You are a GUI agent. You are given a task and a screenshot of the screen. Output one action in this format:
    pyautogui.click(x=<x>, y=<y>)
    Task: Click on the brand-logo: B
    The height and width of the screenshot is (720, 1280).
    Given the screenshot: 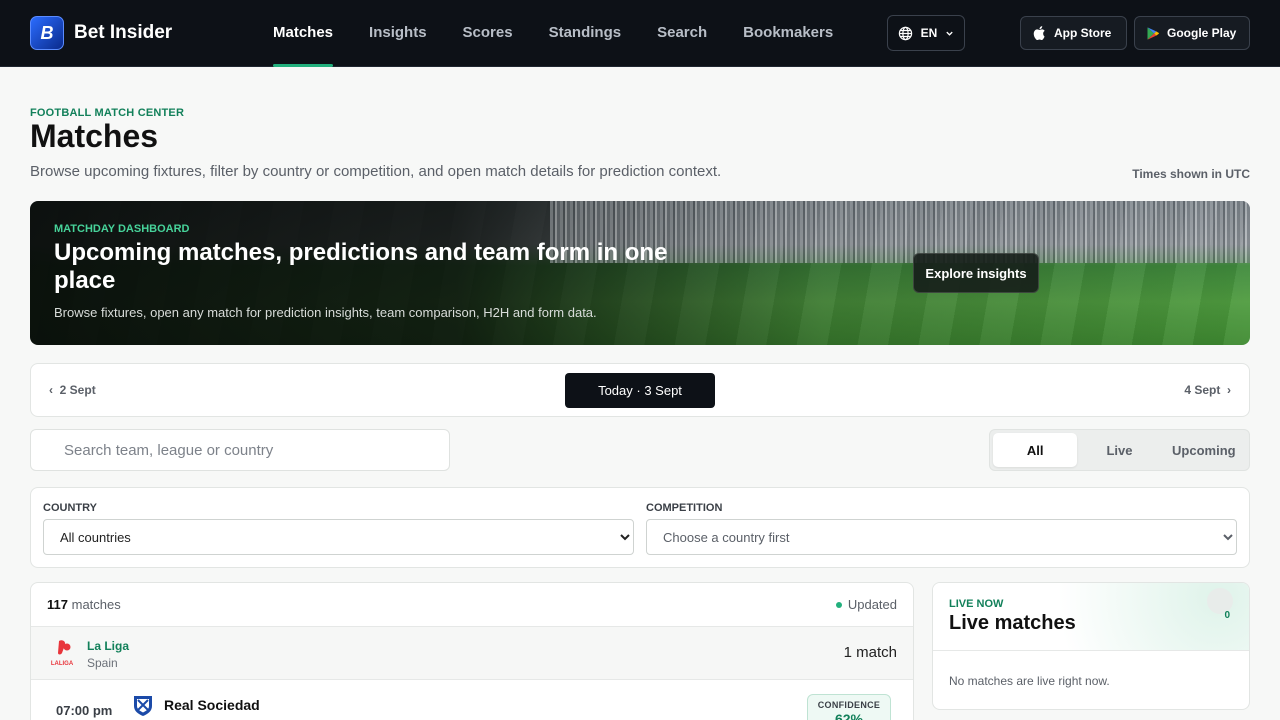 What is the action you would take?
    pyautogui.click(x=47, y=33)
    